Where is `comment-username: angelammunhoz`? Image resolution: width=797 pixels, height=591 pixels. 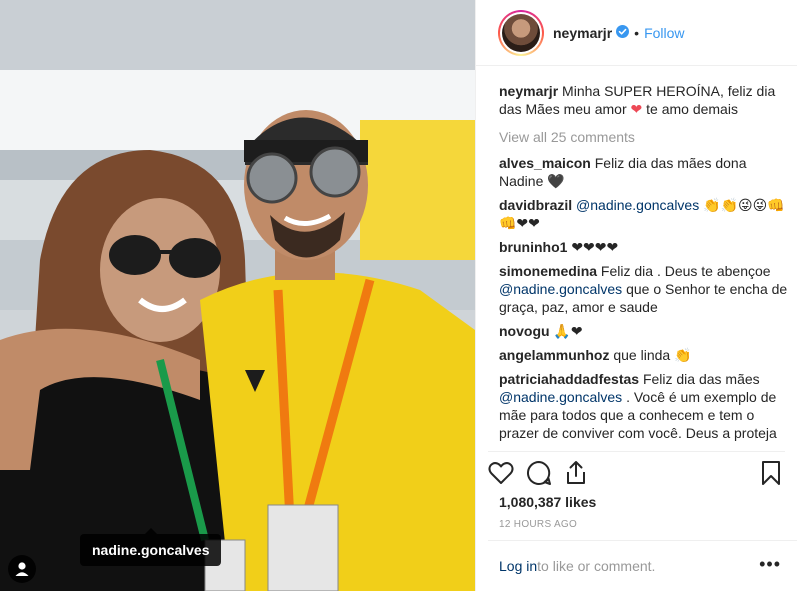
comment-username: angelammunhoz is located at coordinates (554, 355).